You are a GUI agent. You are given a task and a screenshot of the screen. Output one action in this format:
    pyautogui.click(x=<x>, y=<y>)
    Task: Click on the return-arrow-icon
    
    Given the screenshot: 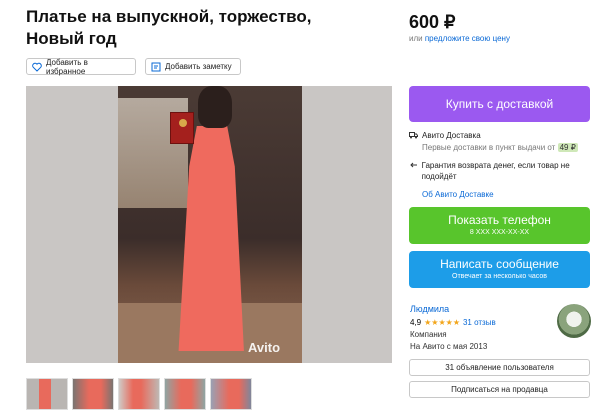 What is the action you would take?
    pyautogui.click(x=414, y=165)
    